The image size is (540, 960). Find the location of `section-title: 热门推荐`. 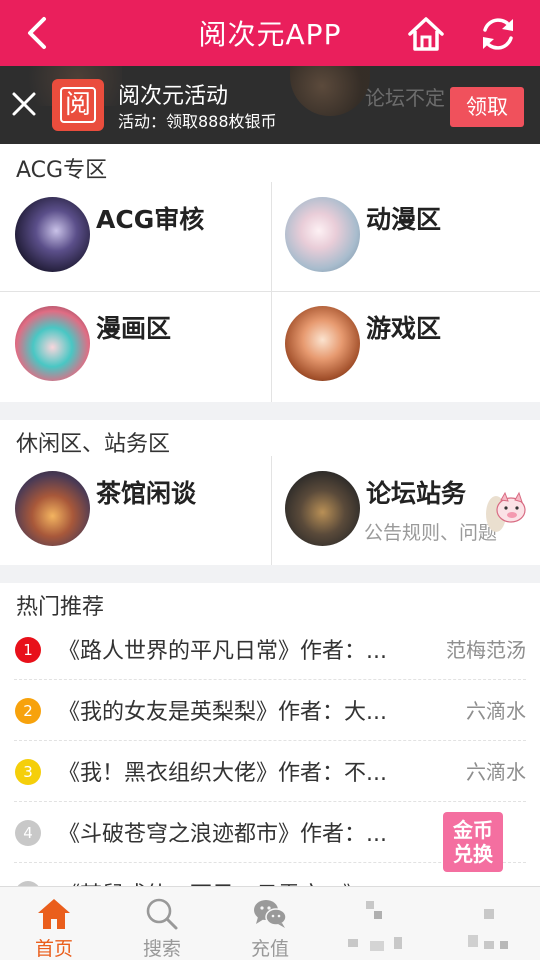

section-title: 热门推荐 is located at coordinates (60, 607).